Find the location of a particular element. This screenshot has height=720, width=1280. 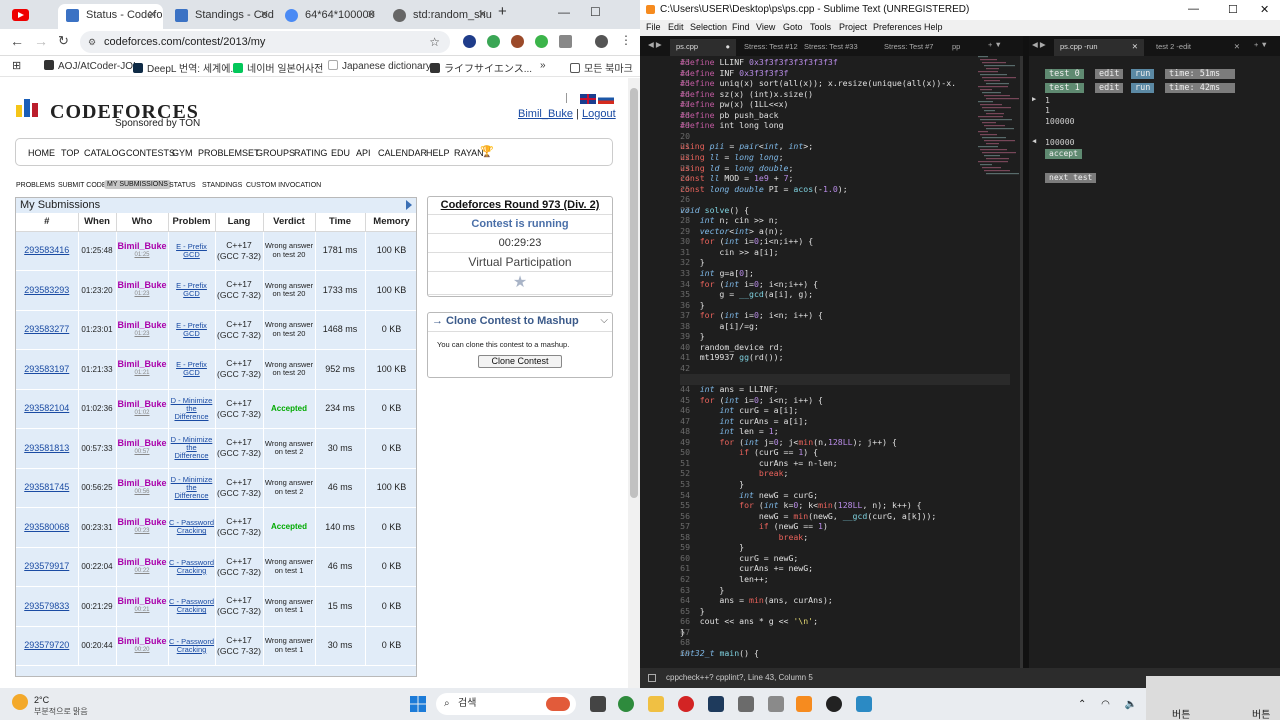

menu-preferences: Preferences is located at coordinates (897, 27).